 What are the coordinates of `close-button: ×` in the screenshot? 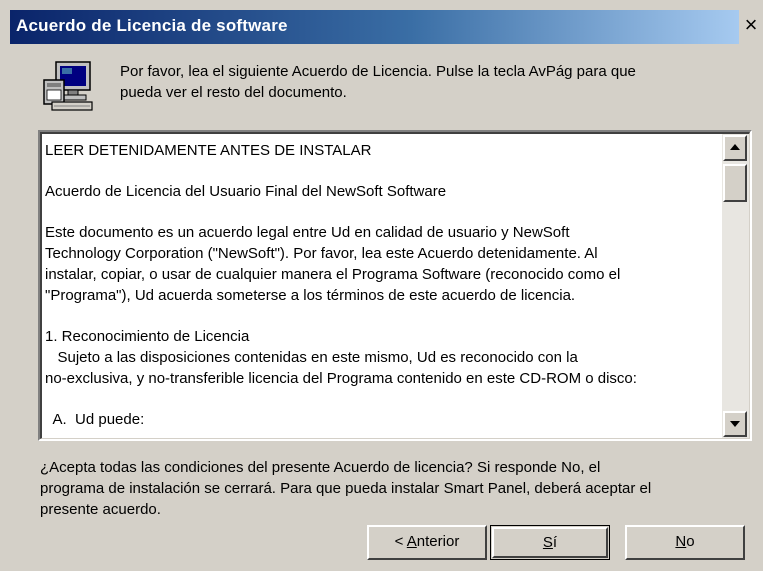 It's located at (751, 26).